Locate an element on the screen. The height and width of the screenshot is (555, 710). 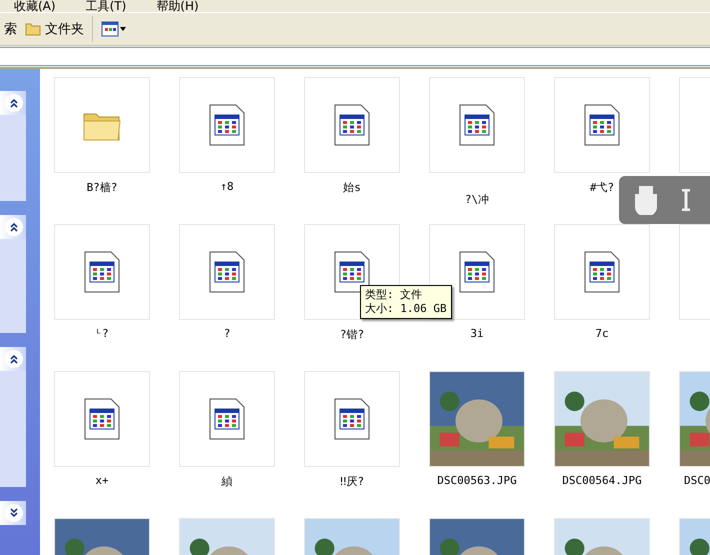
file-name: B?樯? is located at coordinates (102, 187).